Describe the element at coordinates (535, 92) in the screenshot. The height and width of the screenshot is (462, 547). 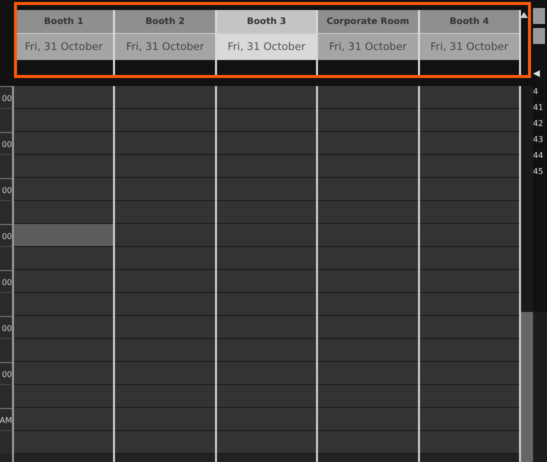
I see `week-number: 4` at that location.